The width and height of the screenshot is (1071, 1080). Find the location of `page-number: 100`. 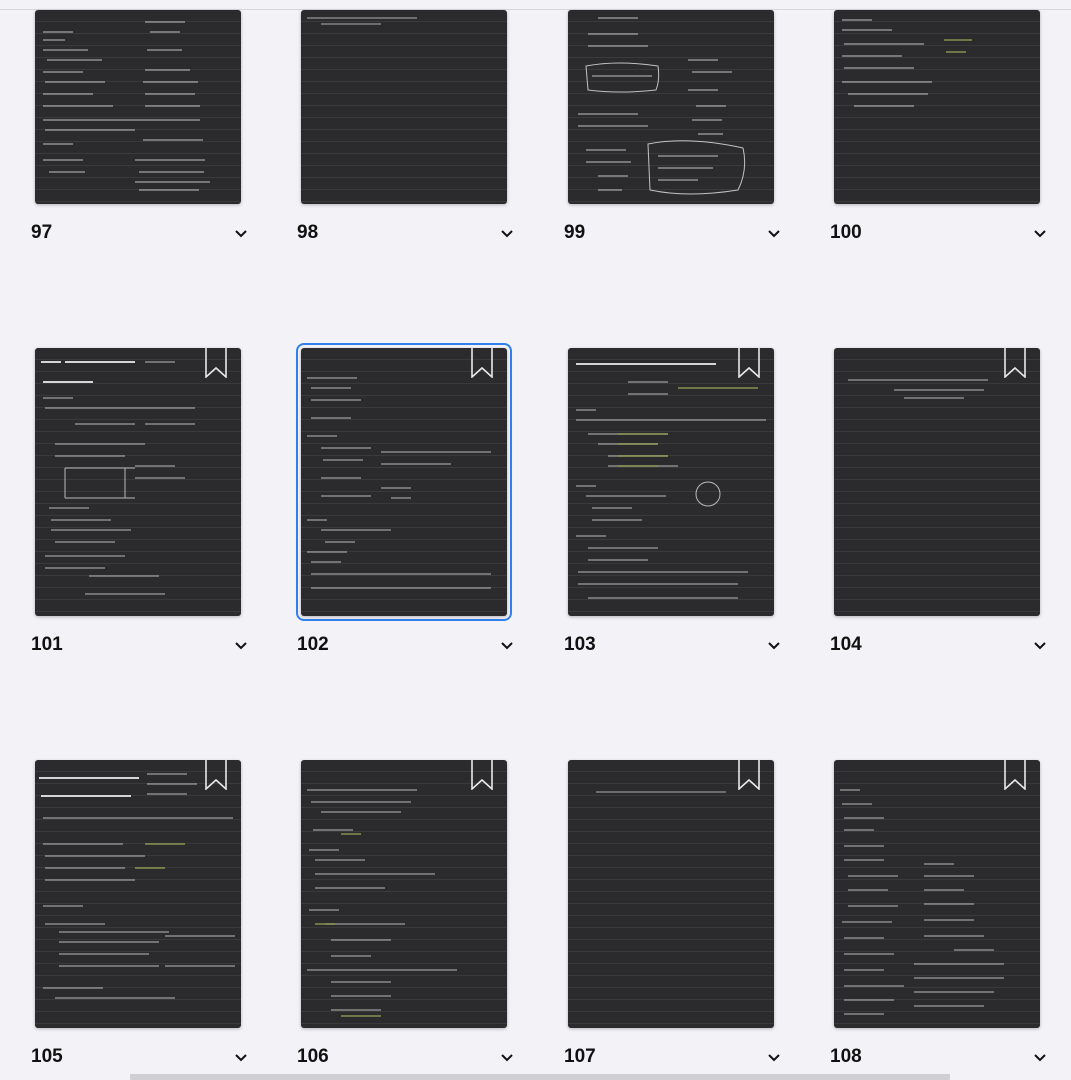

page-number: 100 is located at coordinates (846, 232).